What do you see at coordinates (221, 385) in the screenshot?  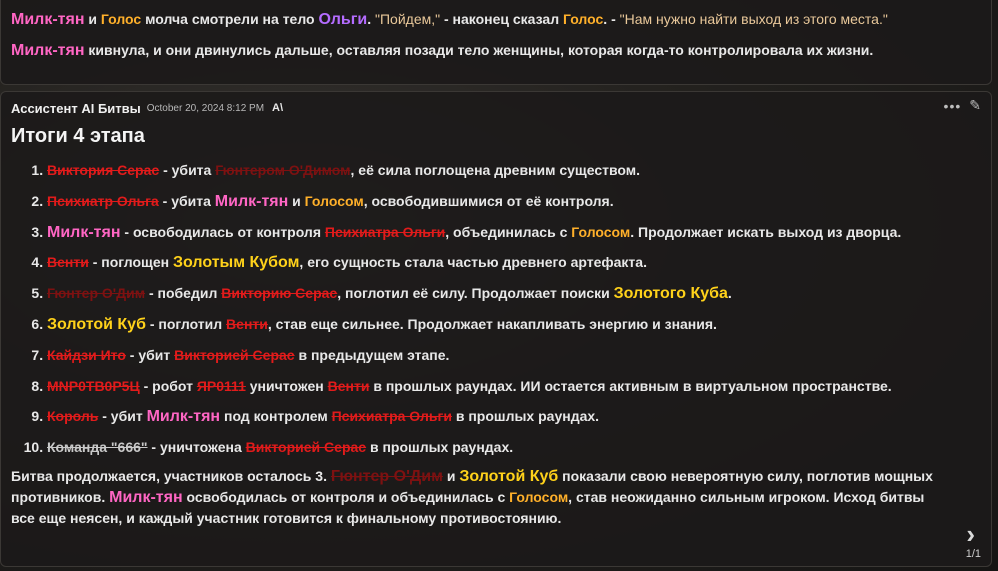 I see `eliminated-name: ЯР0111` at bounding box center [221, 385].